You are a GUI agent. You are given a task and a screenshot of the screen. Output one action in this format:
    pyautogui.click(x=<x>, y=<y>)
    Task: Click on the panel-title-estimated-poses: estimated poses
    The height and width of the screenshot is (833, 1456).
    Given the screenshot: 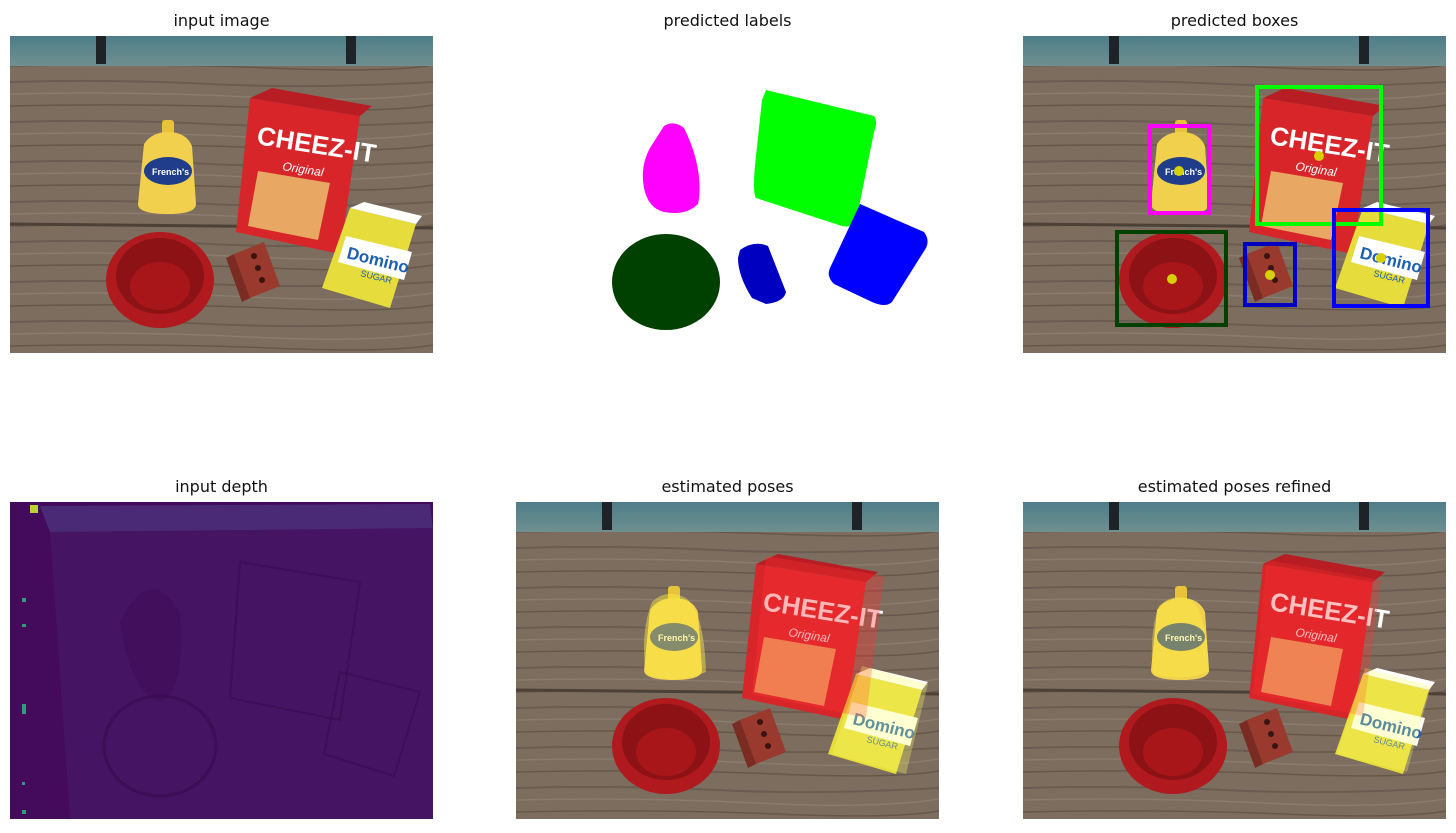 What is the action you would take?
    pyautogui.click(x=727, y=486)
    